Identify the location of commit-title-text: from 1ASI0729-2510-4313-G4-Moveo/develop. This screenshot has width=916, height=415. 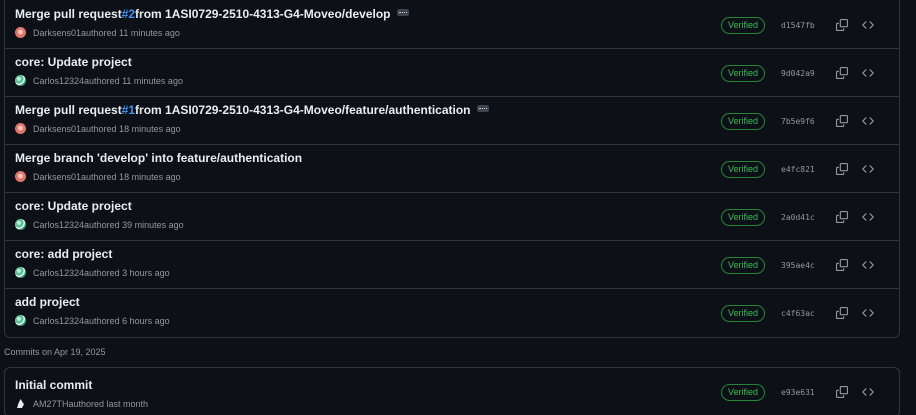
(262, 14).